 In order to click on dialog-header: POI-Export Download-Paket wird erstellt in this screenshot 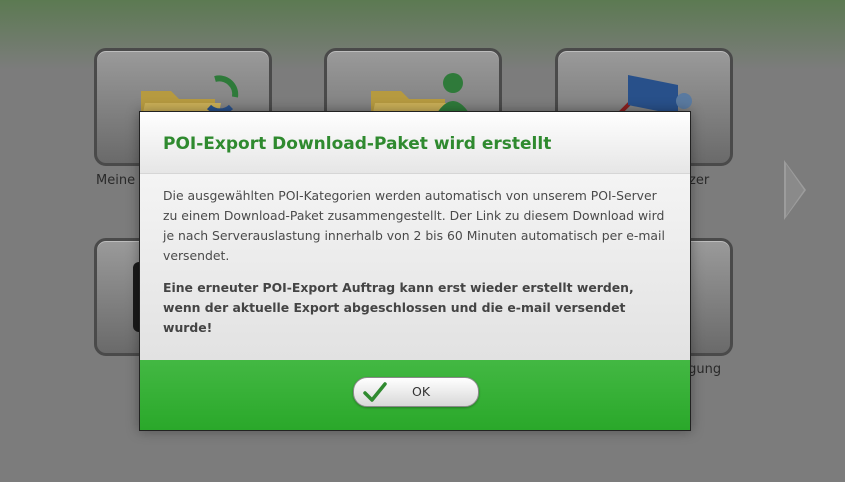, I will do `click(415, 143)`.